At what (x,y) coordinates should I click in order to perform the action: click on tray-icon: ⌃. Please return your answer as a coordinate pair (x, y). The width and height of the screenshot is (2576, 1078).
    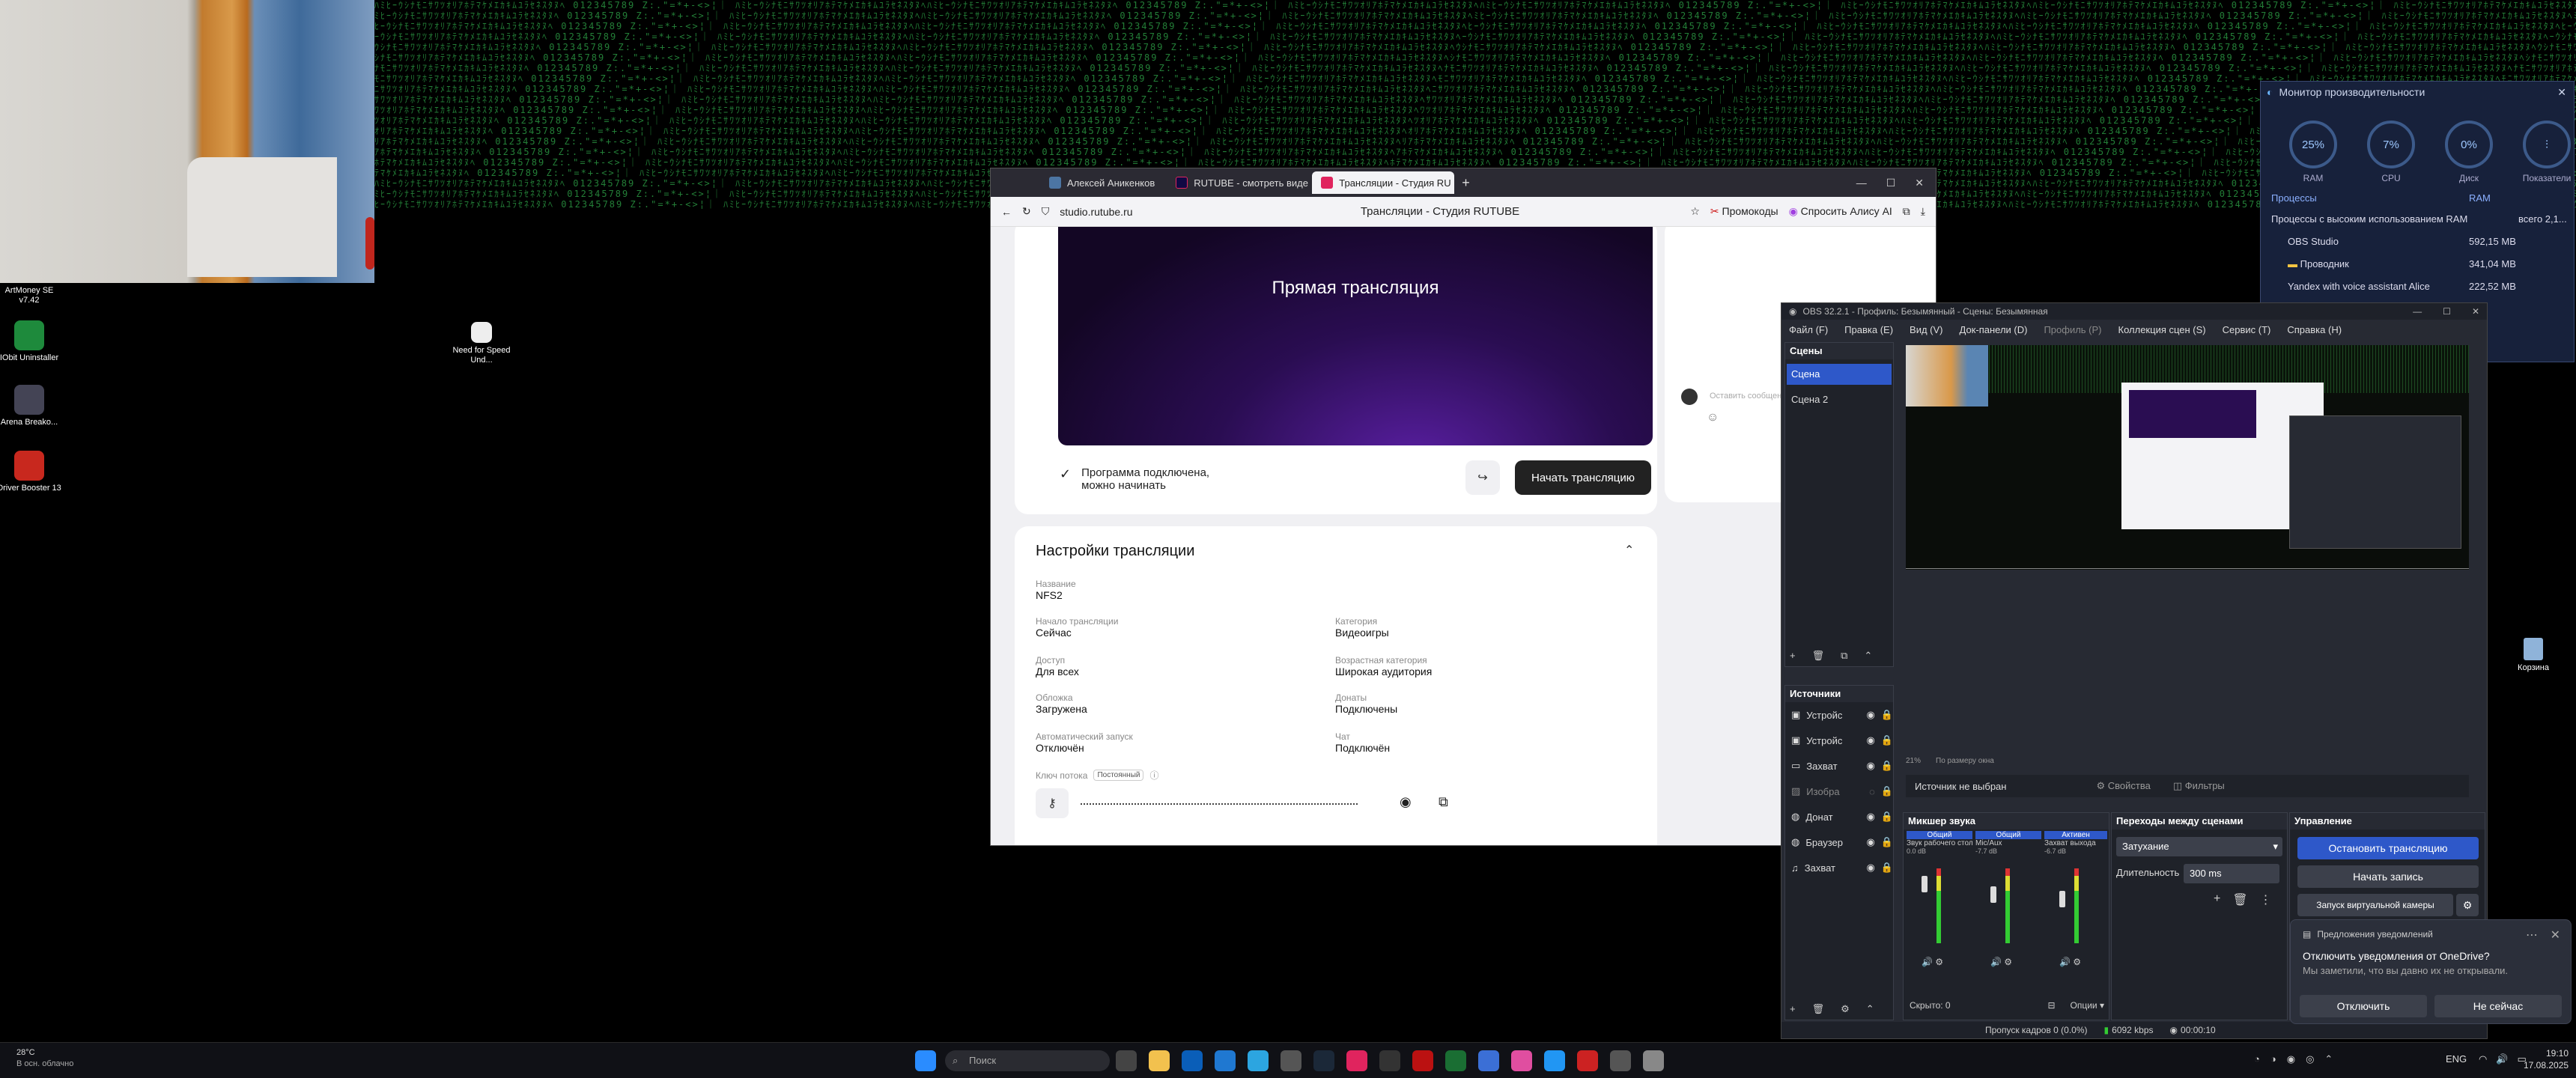
    Looking at the image, I should click on (2328, 1059).